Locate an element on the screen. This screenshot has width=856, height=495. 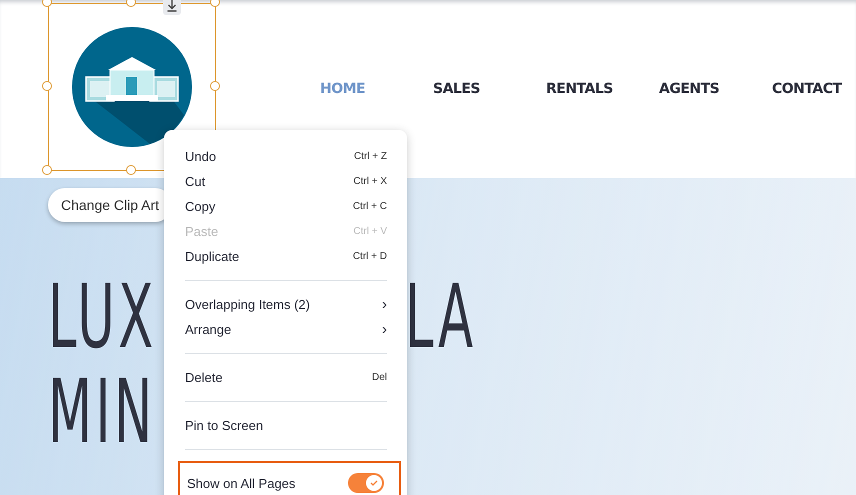
menu-toggle-item: Show on All Pages is located at coordinates (289, 478).